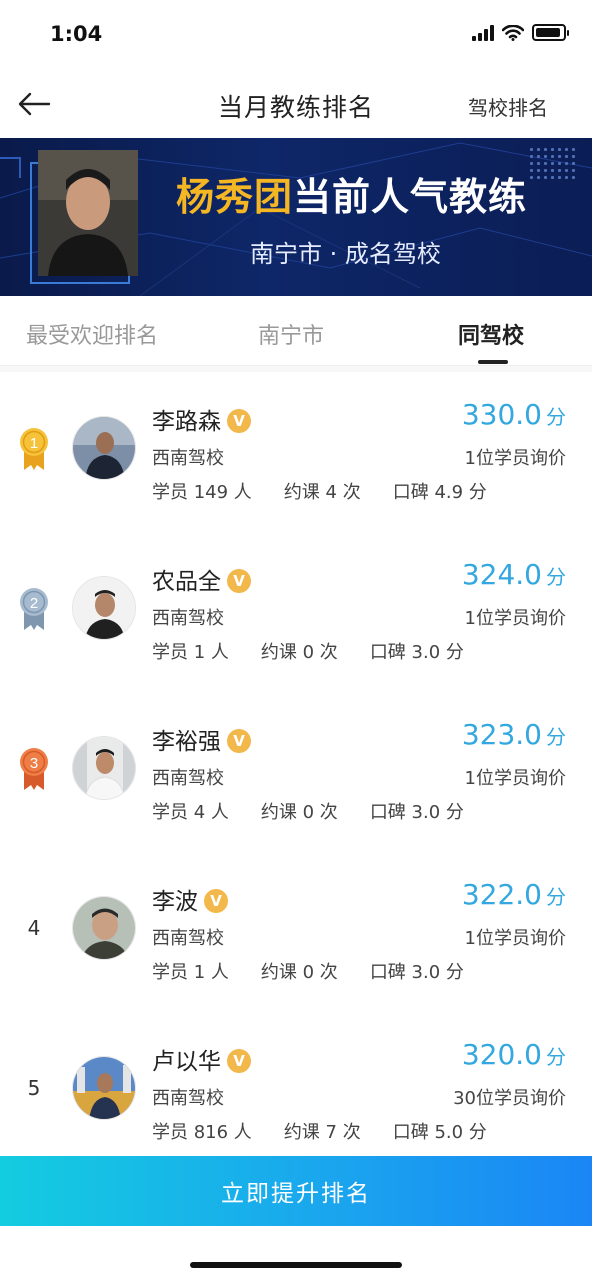  I want to click on banner-title: 杨秀团当前人气教练, so click(351, 193).